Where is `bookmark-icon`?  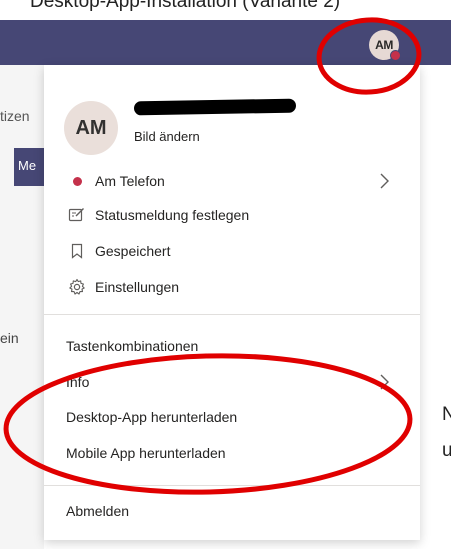 bookmark-icon is located at coordinates (77, 251).